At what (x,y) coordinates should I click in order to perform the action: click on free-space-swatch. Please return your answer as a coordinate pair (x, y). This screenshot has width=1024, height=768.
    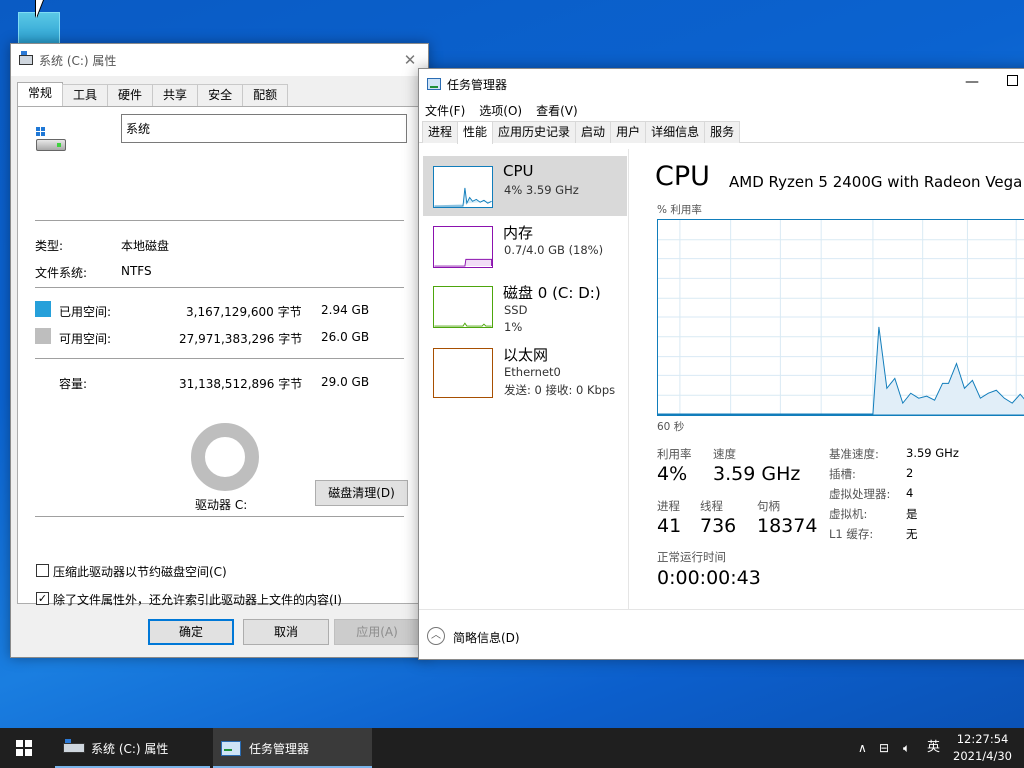
    Looking at the image, I should click on (43, 336).